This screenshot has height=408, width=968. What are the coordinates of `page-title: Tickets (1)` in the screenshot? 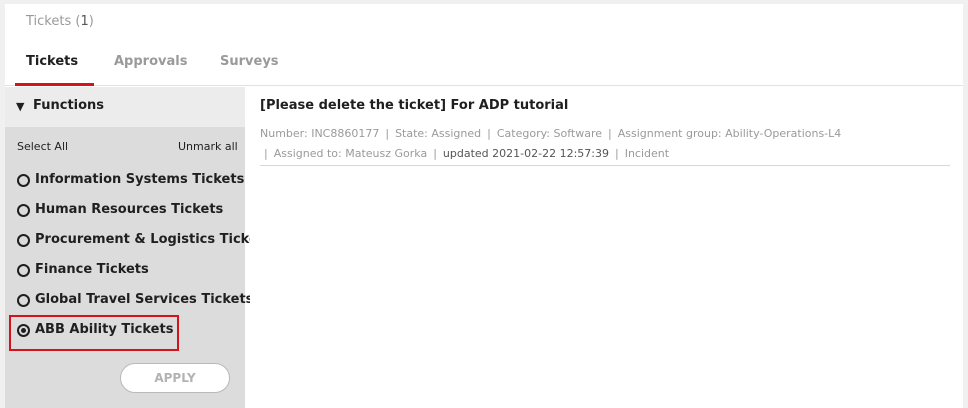 It's located at (60, 21).